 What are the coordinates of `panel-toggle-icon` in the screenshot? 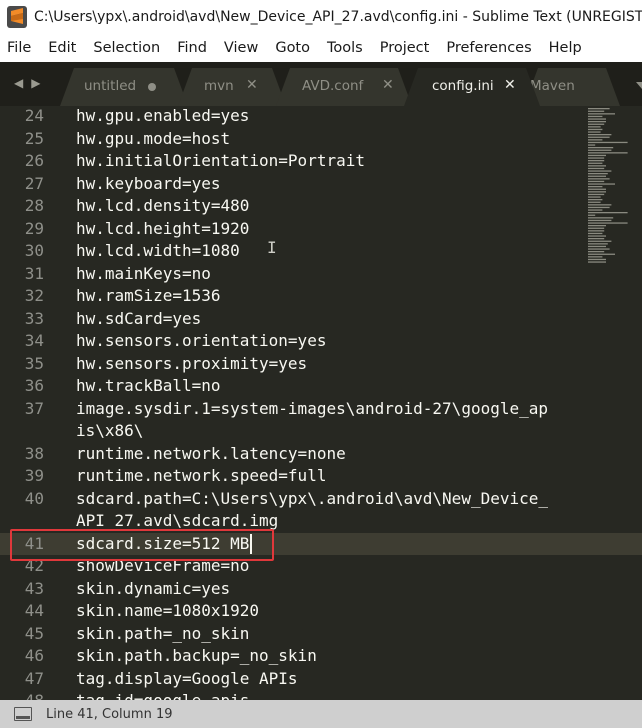 It's located at (23, 714).